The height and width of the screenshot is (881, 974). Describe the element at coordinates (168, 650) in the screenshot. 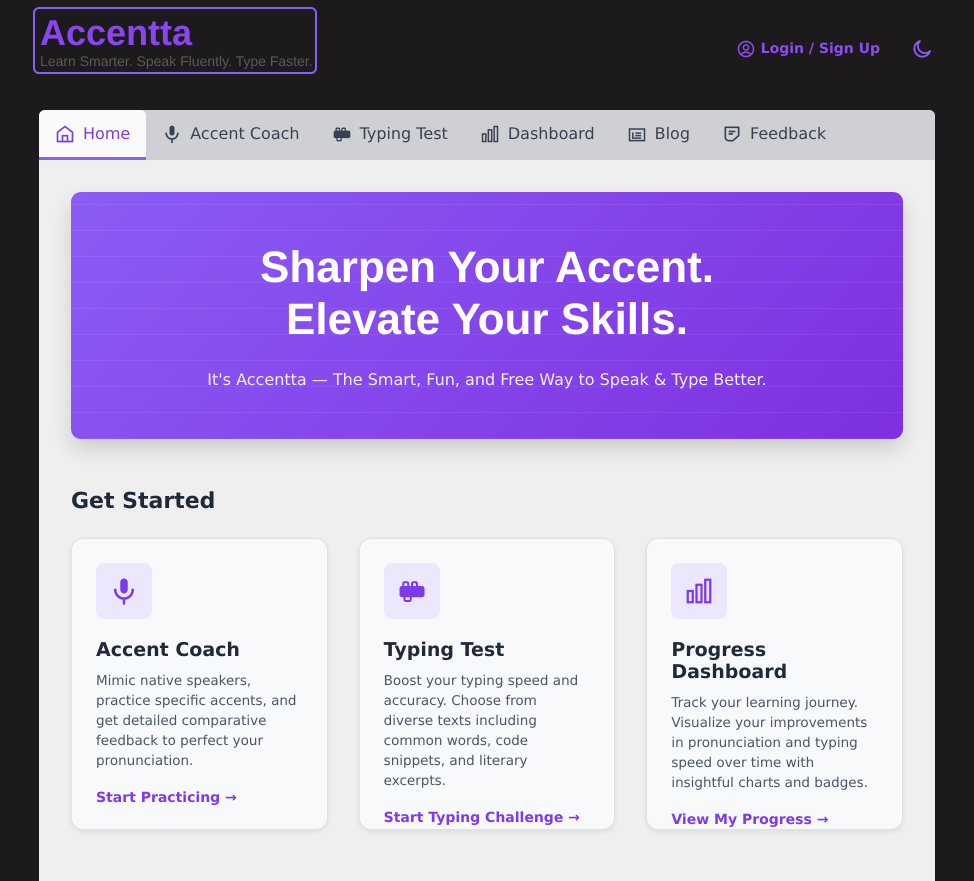

I see `card-title: Accent Coach` at that location.